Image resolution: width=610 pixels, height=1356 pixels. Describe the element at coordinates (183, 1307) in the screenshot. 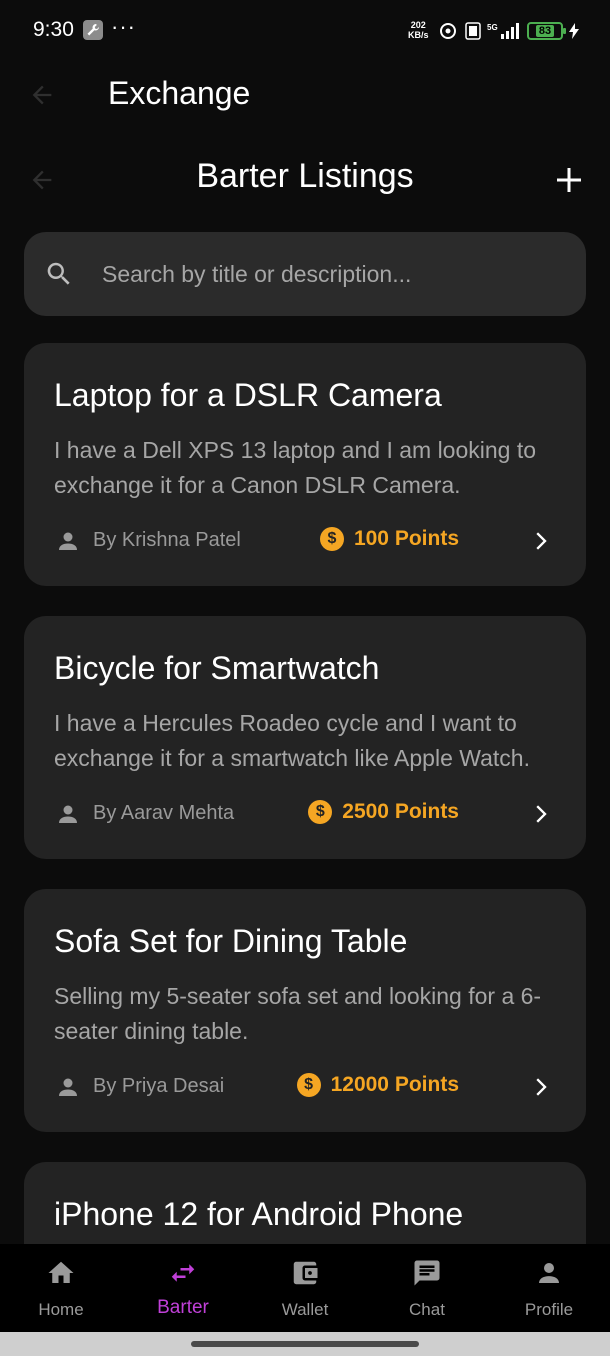

I see `nav-label: Barter` at that location.